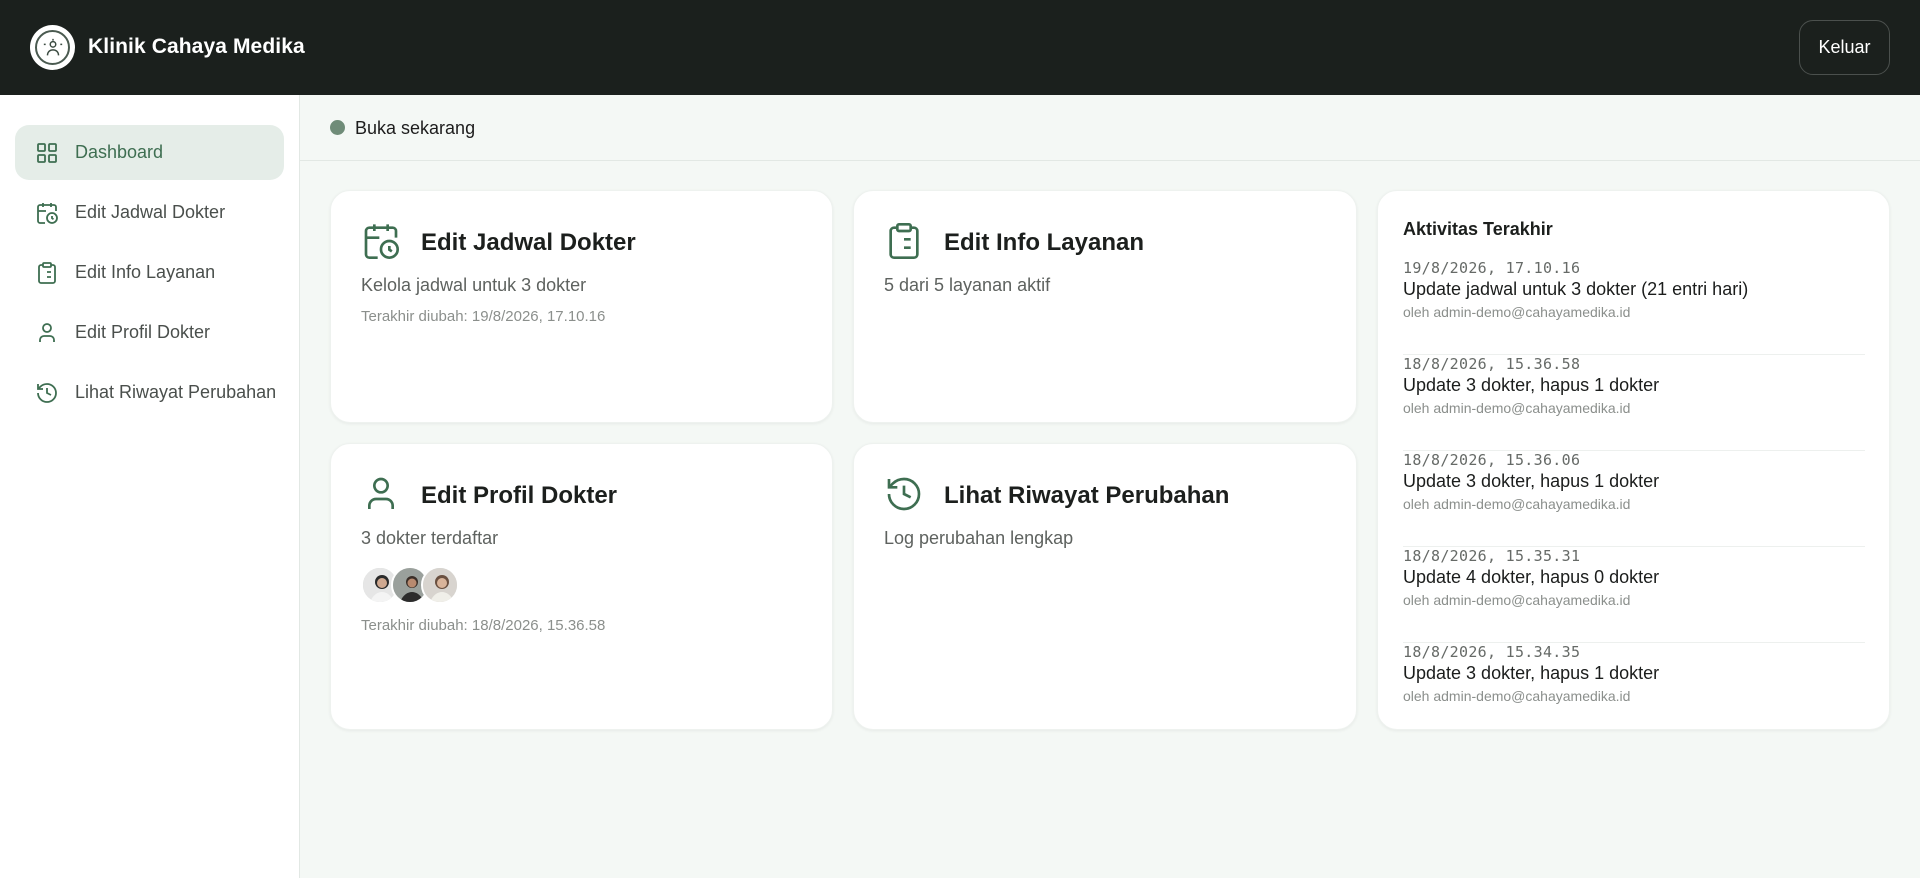 Image resolution: width=1920 pixels, height=878 pixels. What do you see at coordinates (483, 316) in the screenshot?
I see `card-last-modified: Terakhir diubah: 19/8/2026, 17.10.16` at bounding box center [483, 316].